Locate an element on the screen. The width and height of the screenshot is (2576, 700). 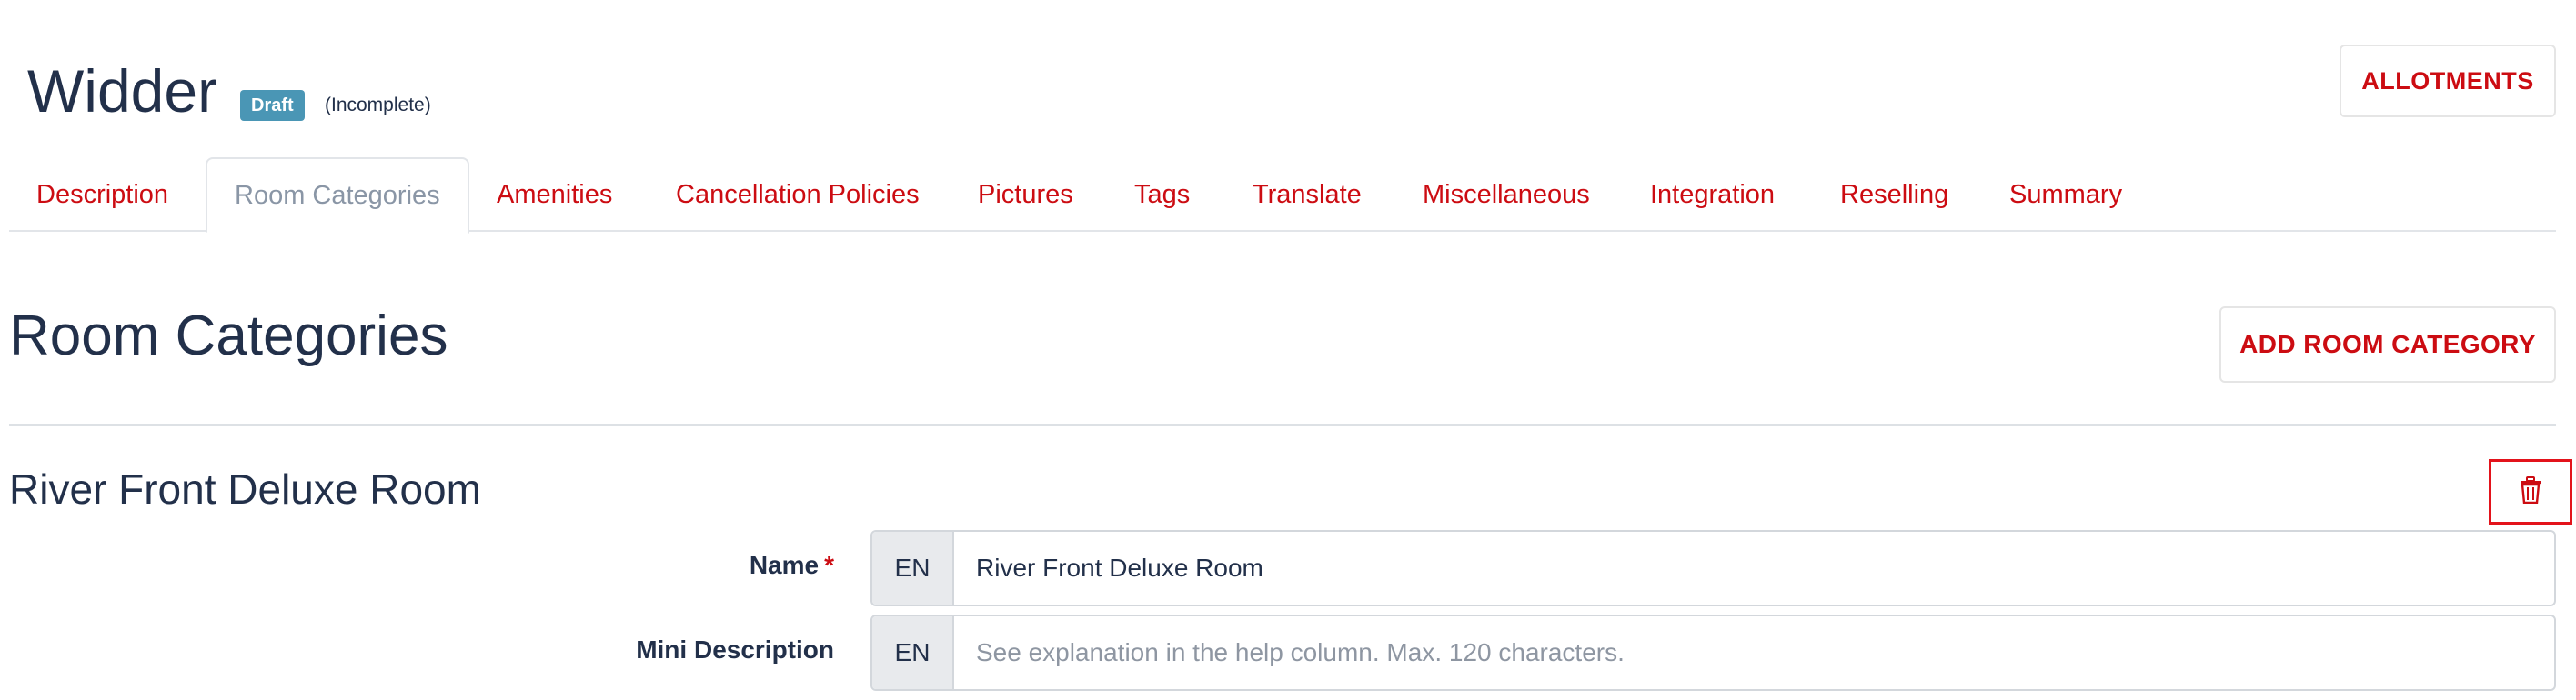
trash-icon is located at coordinates (2530, 492).